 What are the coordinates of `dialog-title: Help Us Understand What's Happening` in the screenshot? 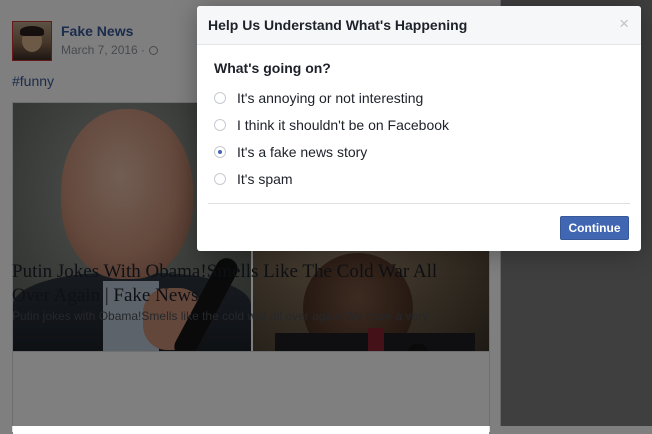 It's located at (338, 25).